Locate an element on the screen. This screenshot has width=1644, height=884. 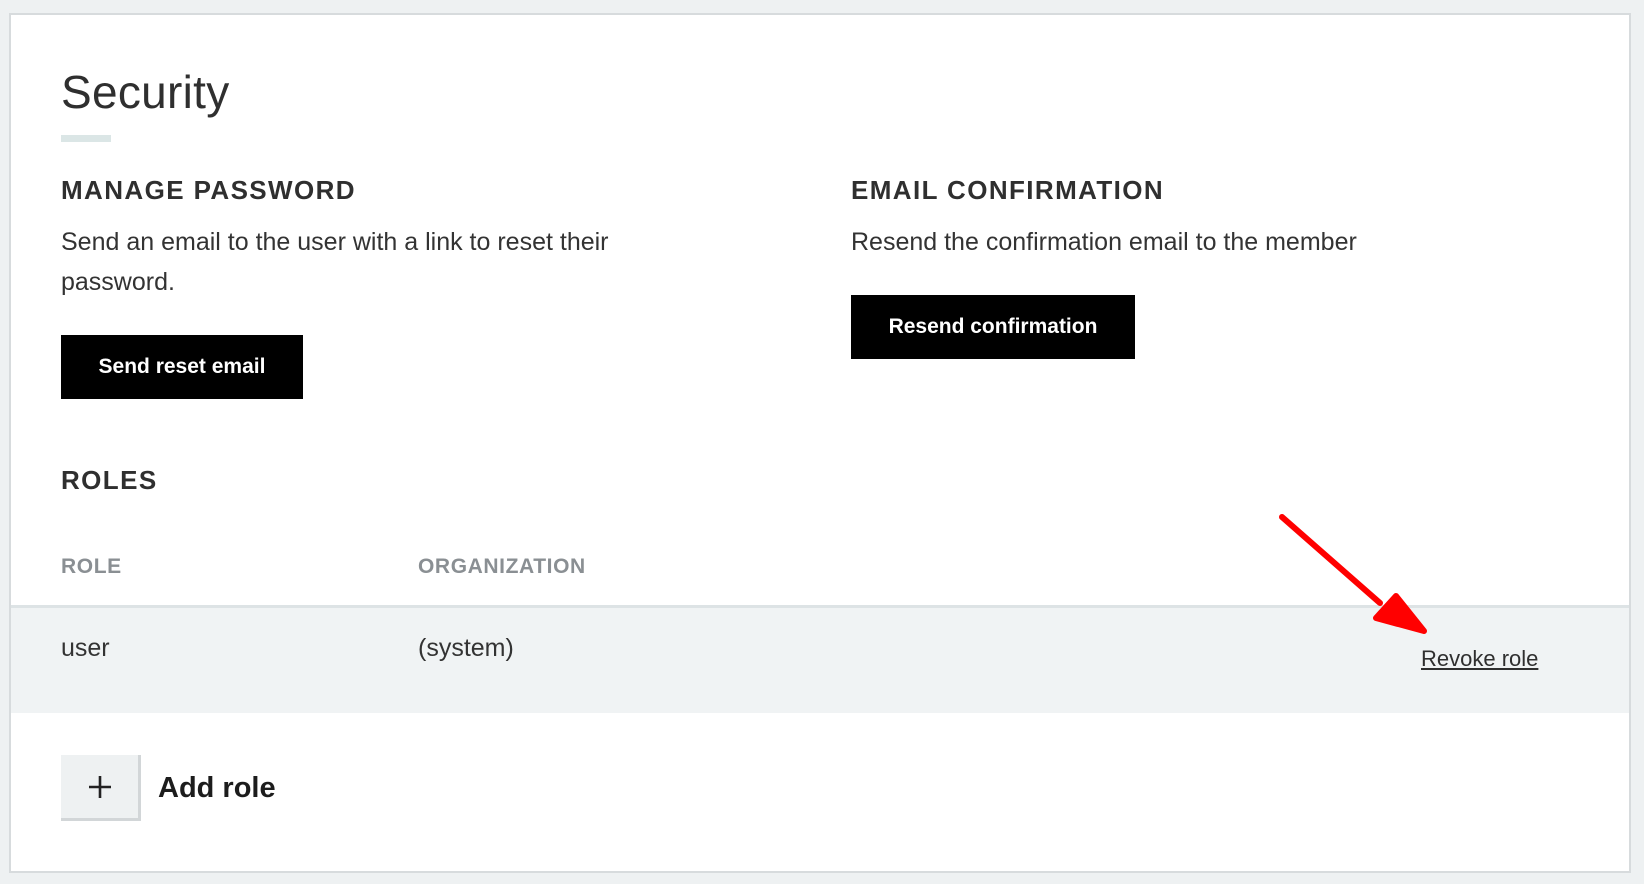
add-role-button: Add role is located at coordinates (168, 788).